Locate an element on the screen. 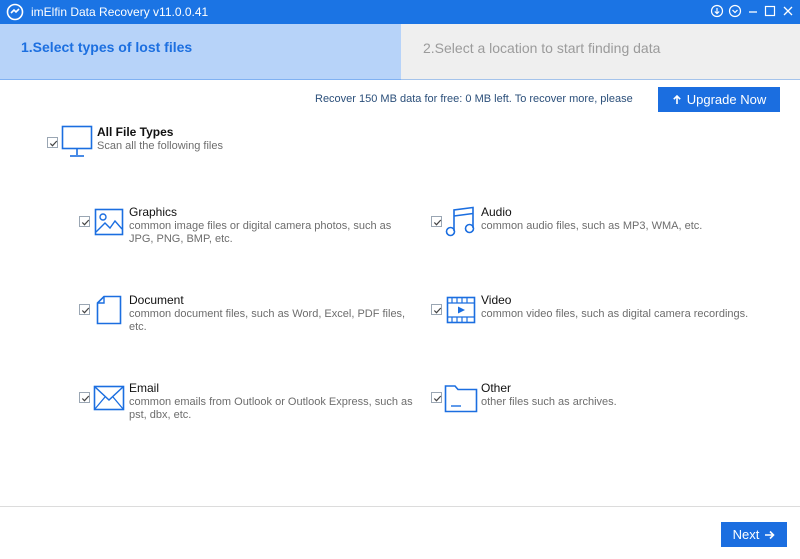  divider is located at coordinates (400, 79).